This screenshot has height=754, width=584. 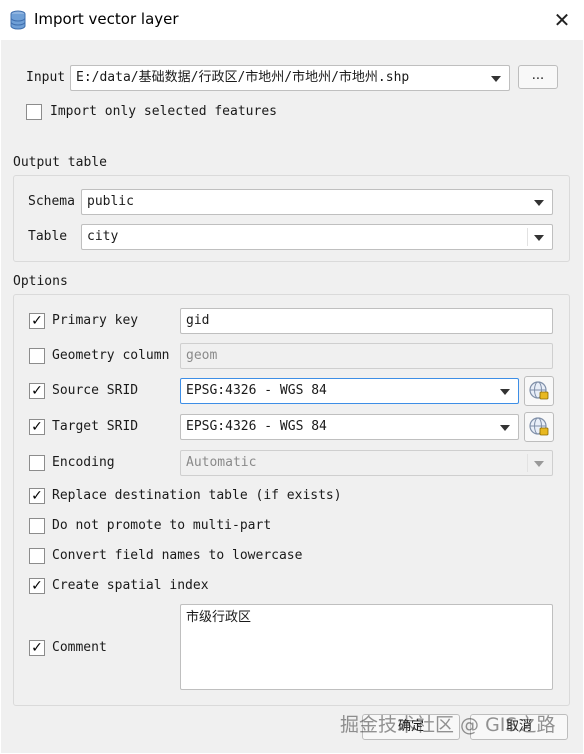 What do you see at coordinates (163, 111) in the screenshot?
I see `import-only-selected-label: Import only selected features` at bounding box center [163, 111].